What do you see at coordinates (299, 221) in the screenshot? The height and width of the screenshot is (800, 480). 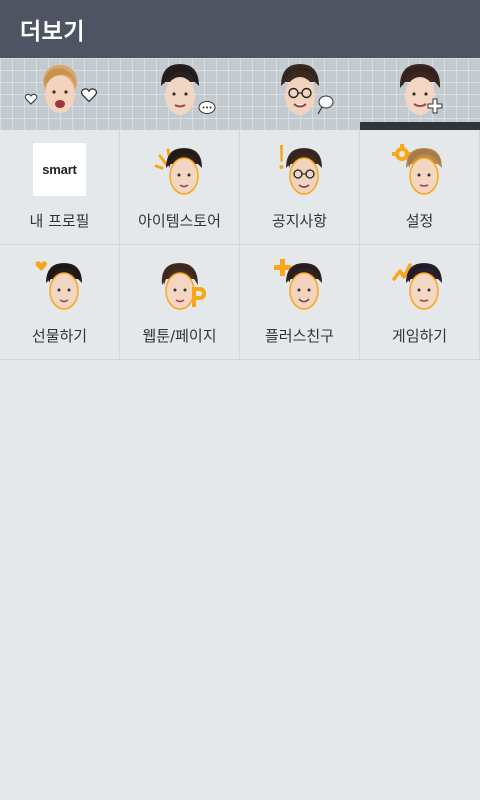 I see `menu-item-label: 공지사항` at bounding box center [299, 221].